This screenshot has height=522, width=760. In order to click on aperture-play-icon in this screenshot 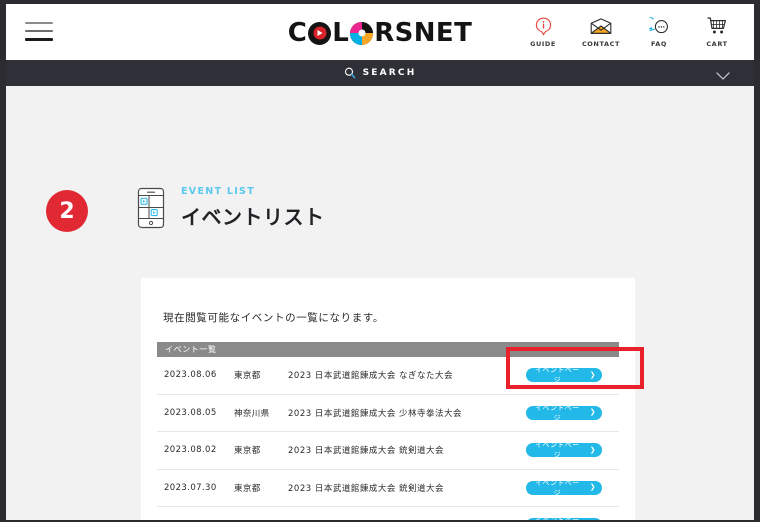, I will do `click(320, 33)`.